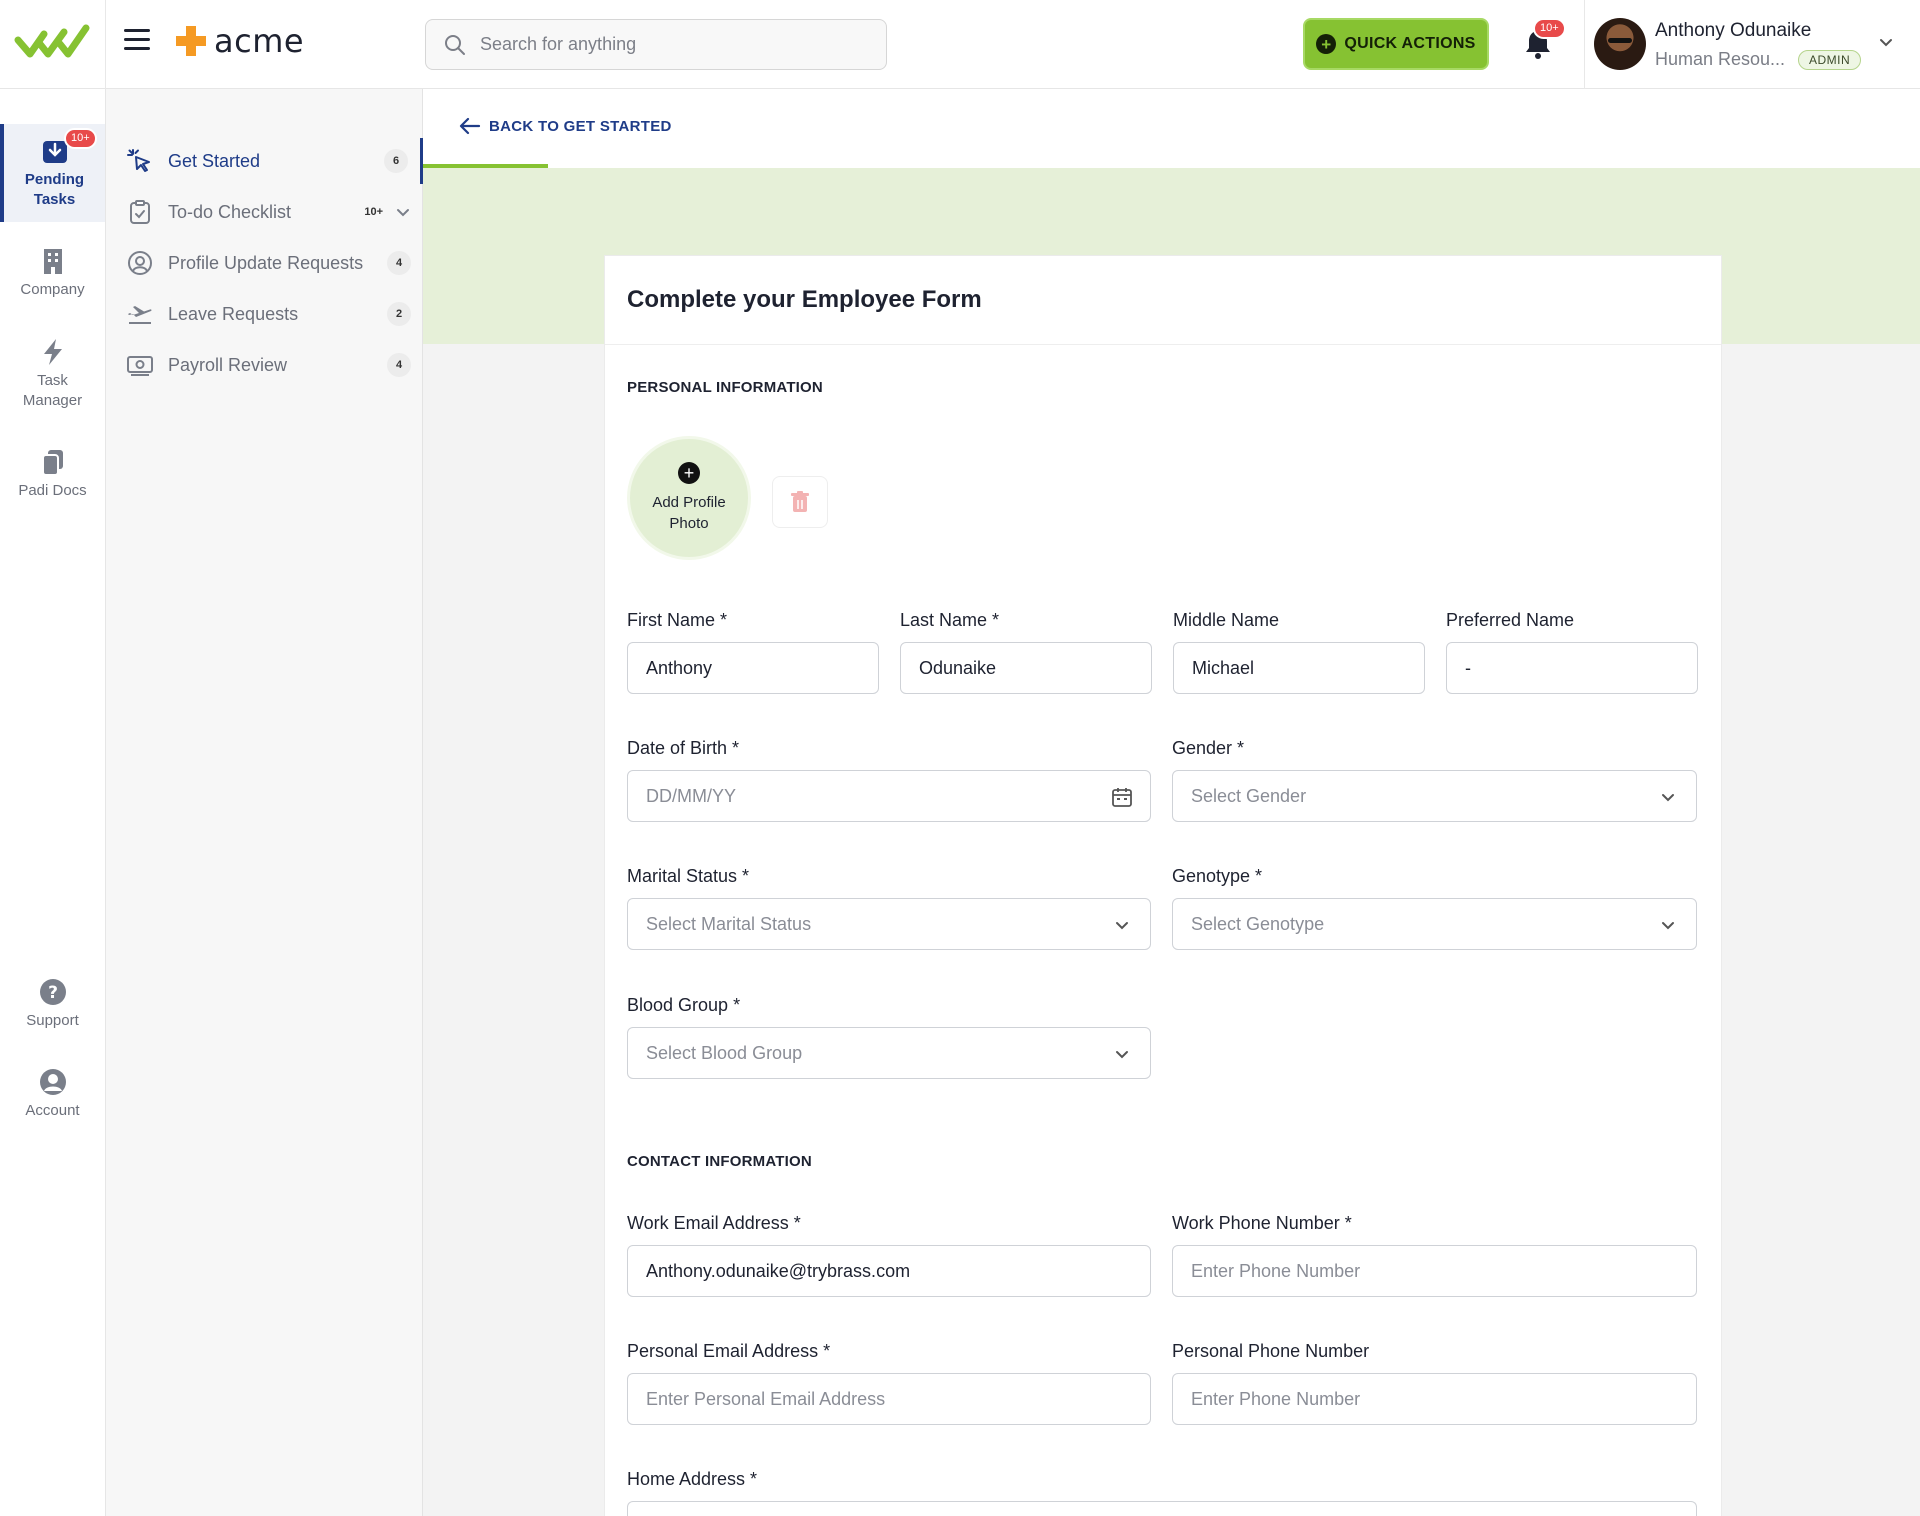  I want to click on menu-toggle-icon, so click(138, 43).